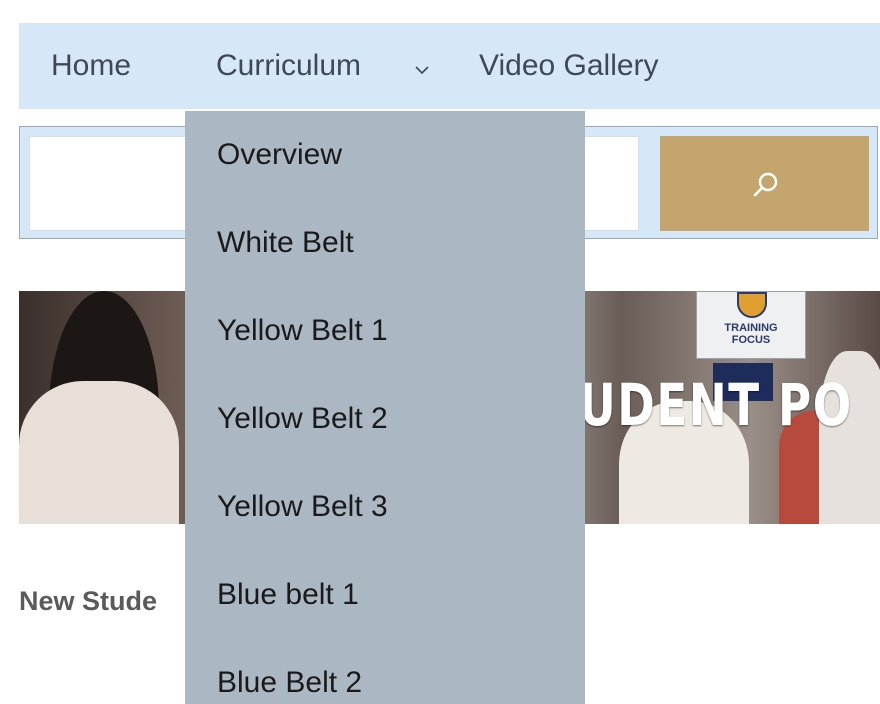 The width and height of the screenshot is (880, 704). I want to click on logo-icon, so click(752, 305).